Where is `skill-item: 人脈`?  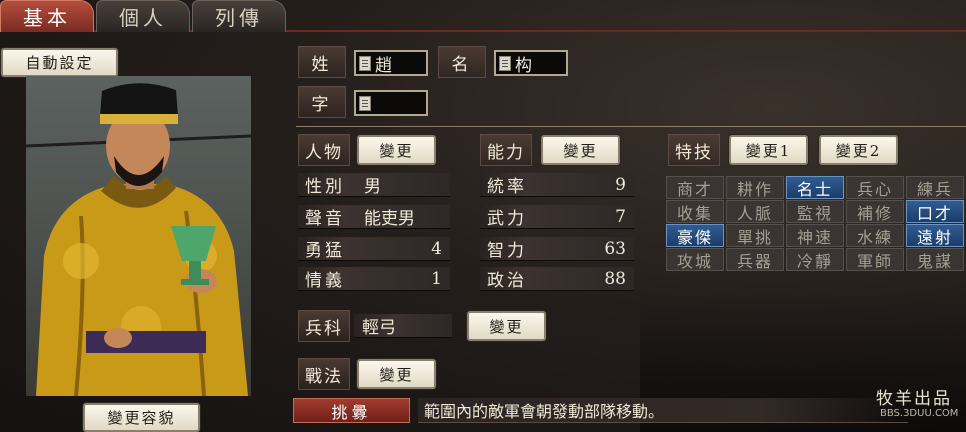 skill-item: 人脈 is located at coordinates (755, 211).